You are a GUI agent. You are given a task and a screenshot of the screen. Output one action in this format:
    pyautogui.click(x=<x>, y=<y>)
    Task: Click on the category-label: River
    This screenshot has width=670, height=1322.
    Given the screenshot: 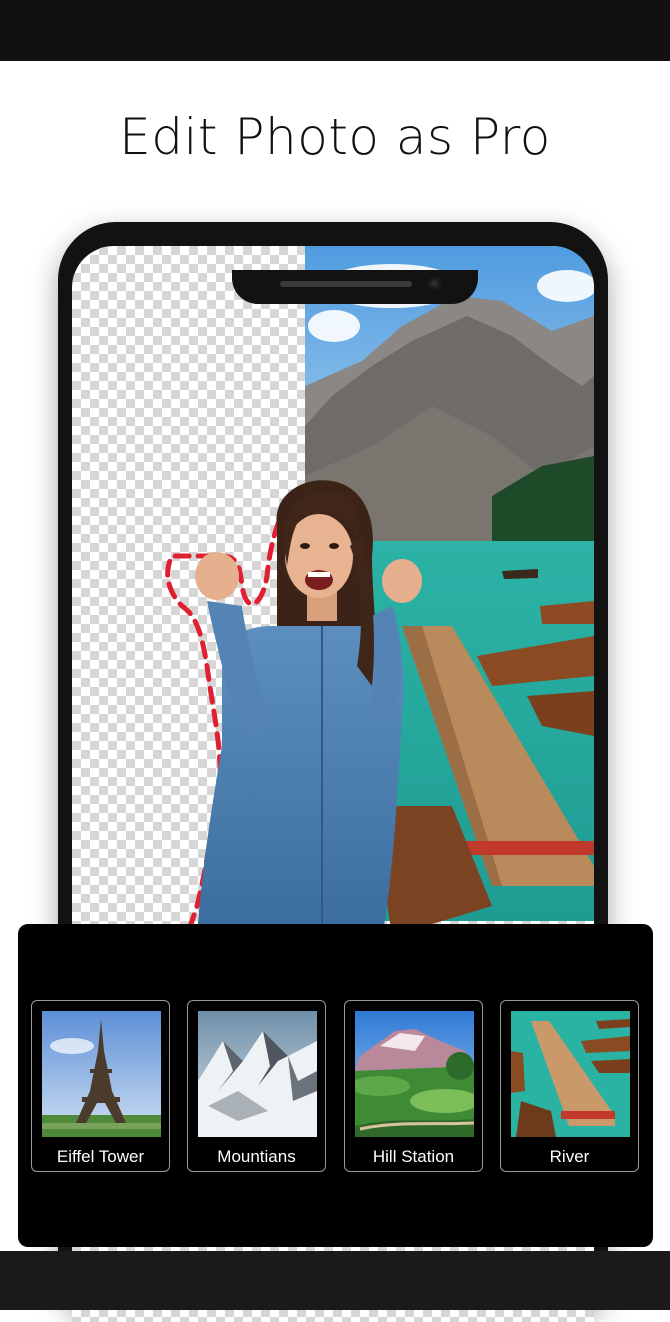 What is the action you would take?
    pyautogui.click(x=569, y=1156)
    